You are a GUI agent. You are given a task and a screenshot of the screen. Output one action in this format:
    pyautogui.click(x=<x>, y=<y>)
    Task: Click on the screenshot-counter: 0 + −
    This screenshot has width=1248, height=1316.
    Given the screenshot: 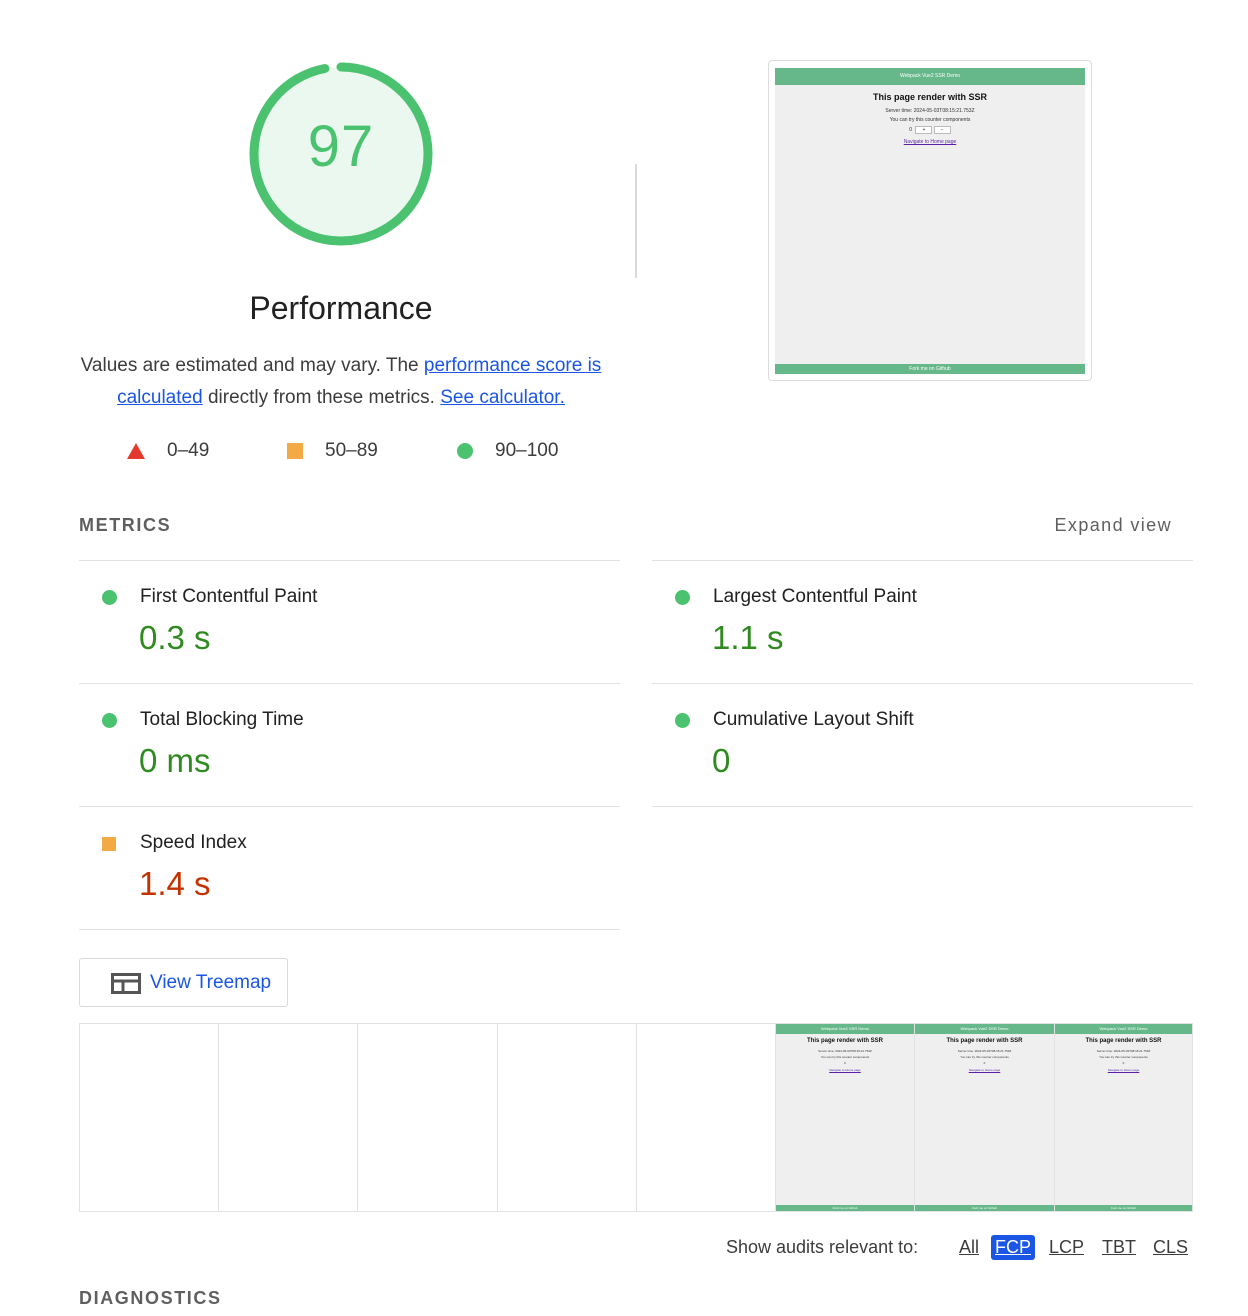 What is the action you would take?
    pyautogui.click(x=930, y=130)
    